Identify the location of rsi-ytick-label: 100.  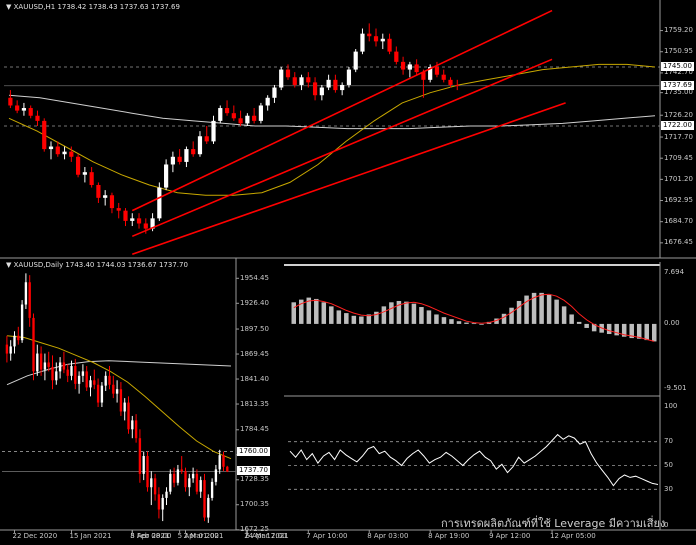
(671, 405).